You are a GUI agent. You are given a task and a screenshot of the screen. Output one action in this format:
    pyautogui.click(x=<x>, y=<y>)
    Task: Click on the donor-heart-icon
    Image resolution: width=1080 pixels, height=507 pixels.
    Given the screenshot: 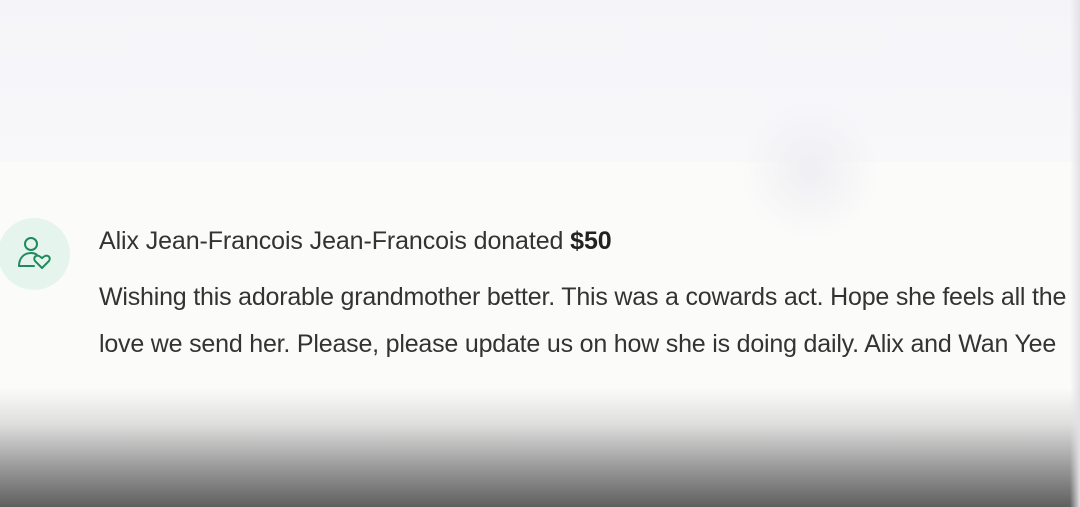 What is the action you would take?
    pyautogui.click(x=34, y=253)
    